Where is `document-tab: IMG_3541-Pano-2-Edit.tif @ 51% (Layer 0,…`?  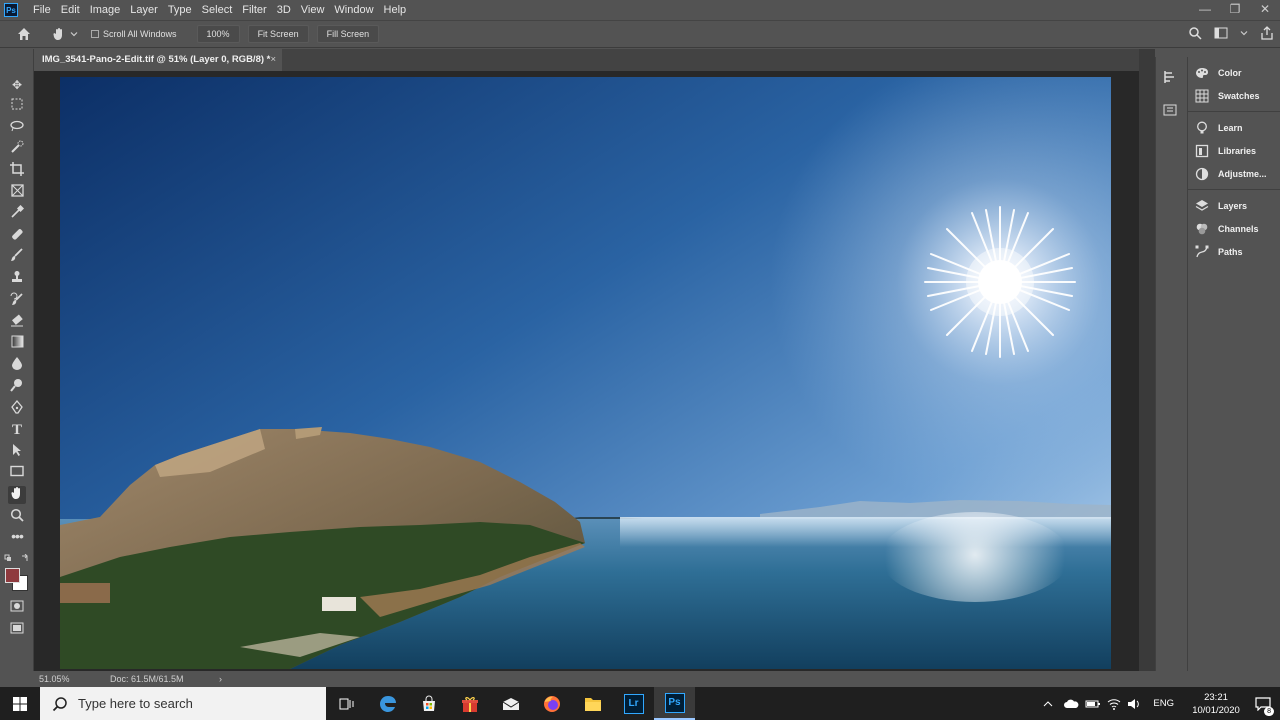
document-tab: IMG_3541-Pano-2-Edit.tif @ 51% (Layer 0,… is located at coordinates (158, 60).